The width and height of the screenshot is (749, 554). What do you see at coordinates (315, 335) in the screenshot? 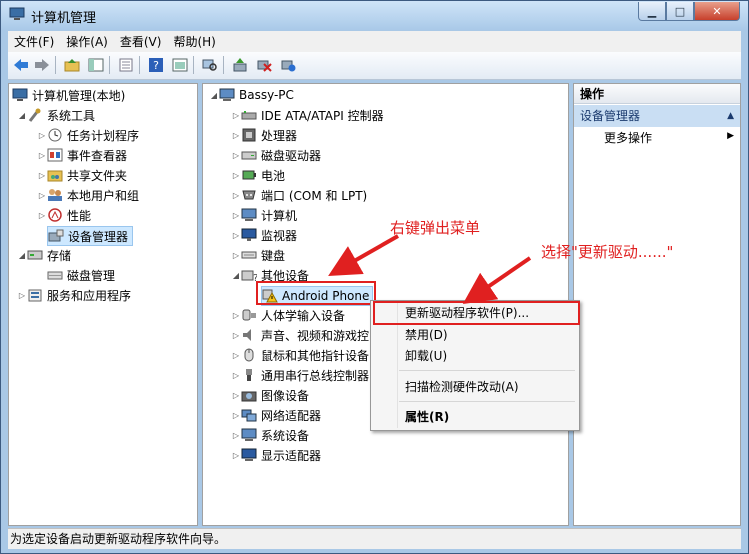
I see `device-label: 声音、视频和游戏控` at bounding box center [315, 335].